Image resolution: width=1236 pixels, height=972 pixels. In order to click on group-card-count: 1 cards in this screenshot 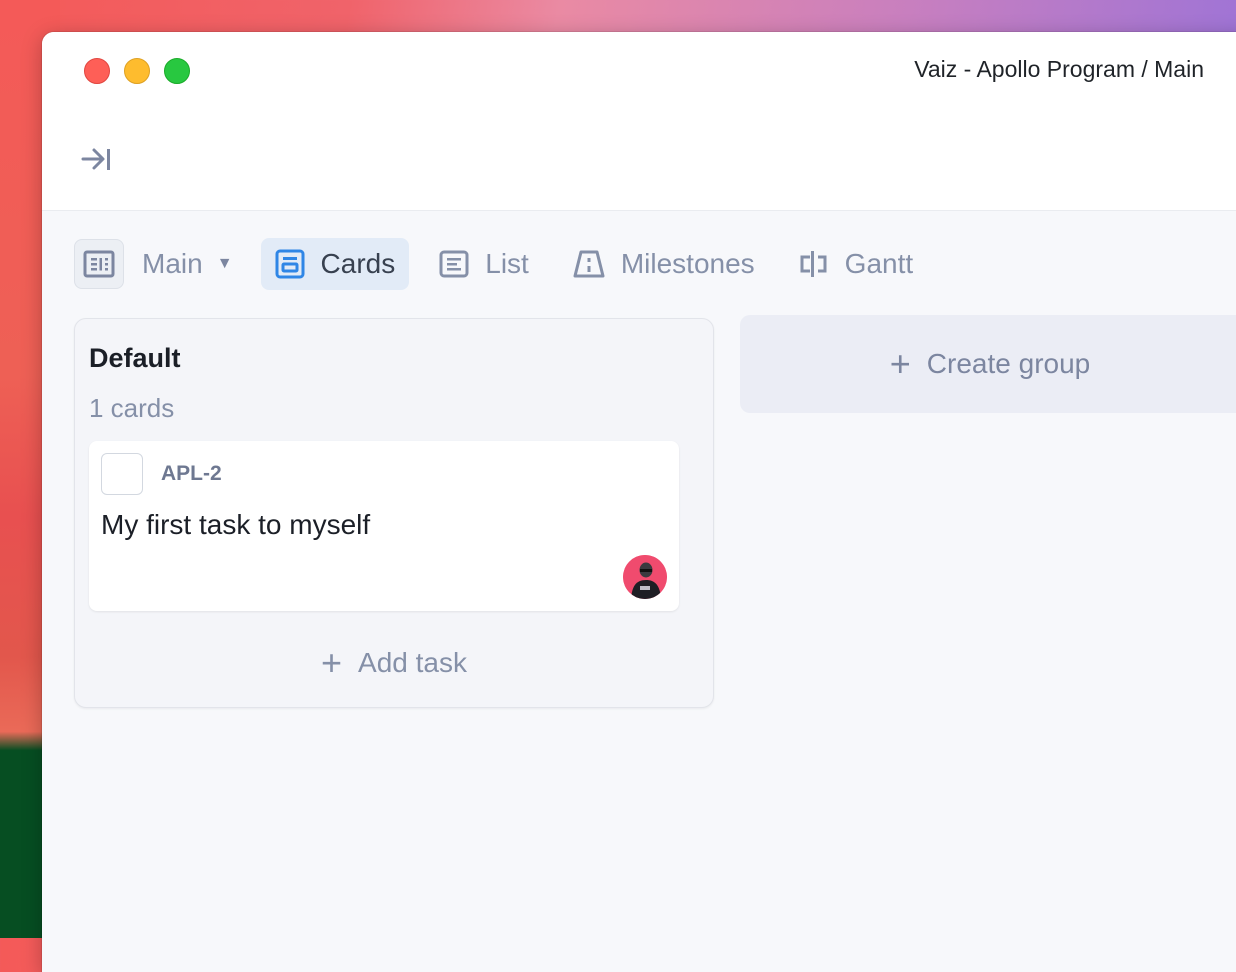, I will do `click(132, 408)`.